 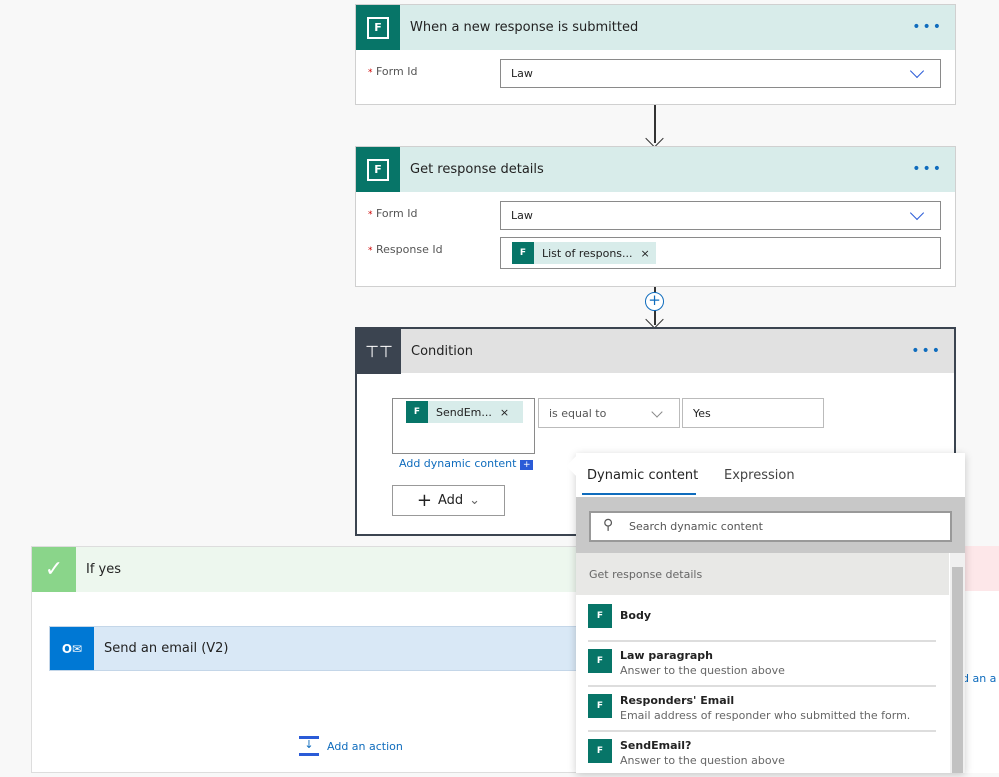 I want to click on condition-left-operand: F SendEm... ×, so click(x=463, y=426).